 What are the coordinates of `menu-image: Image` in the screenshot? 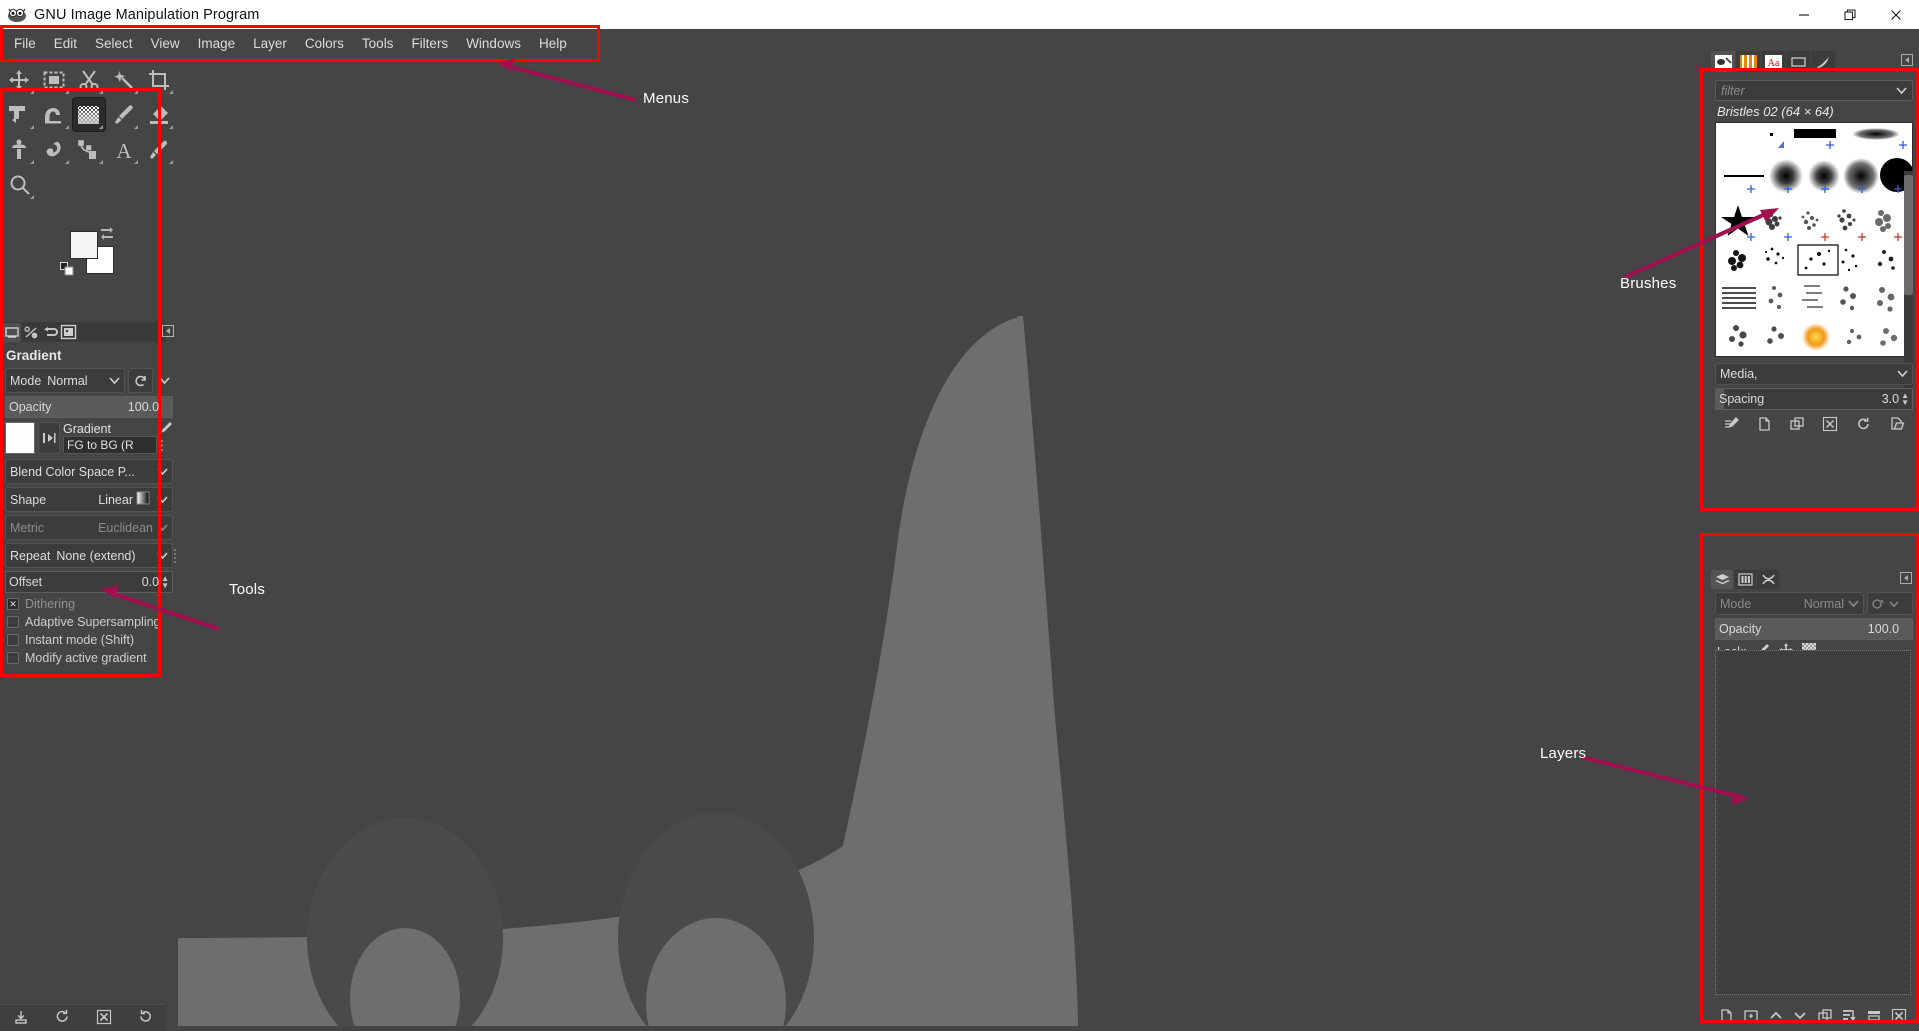 It's located at (217, 43).